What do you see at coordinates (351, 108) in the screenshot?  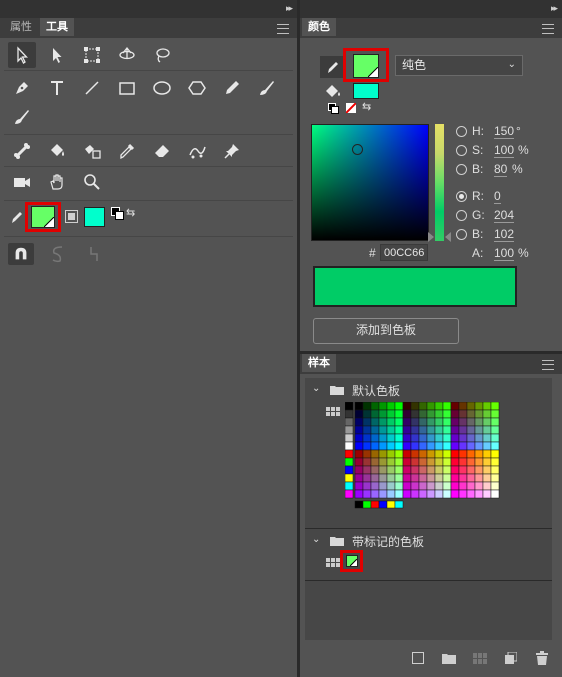 I see `no-color-icon` at bounding box center [351, 108].